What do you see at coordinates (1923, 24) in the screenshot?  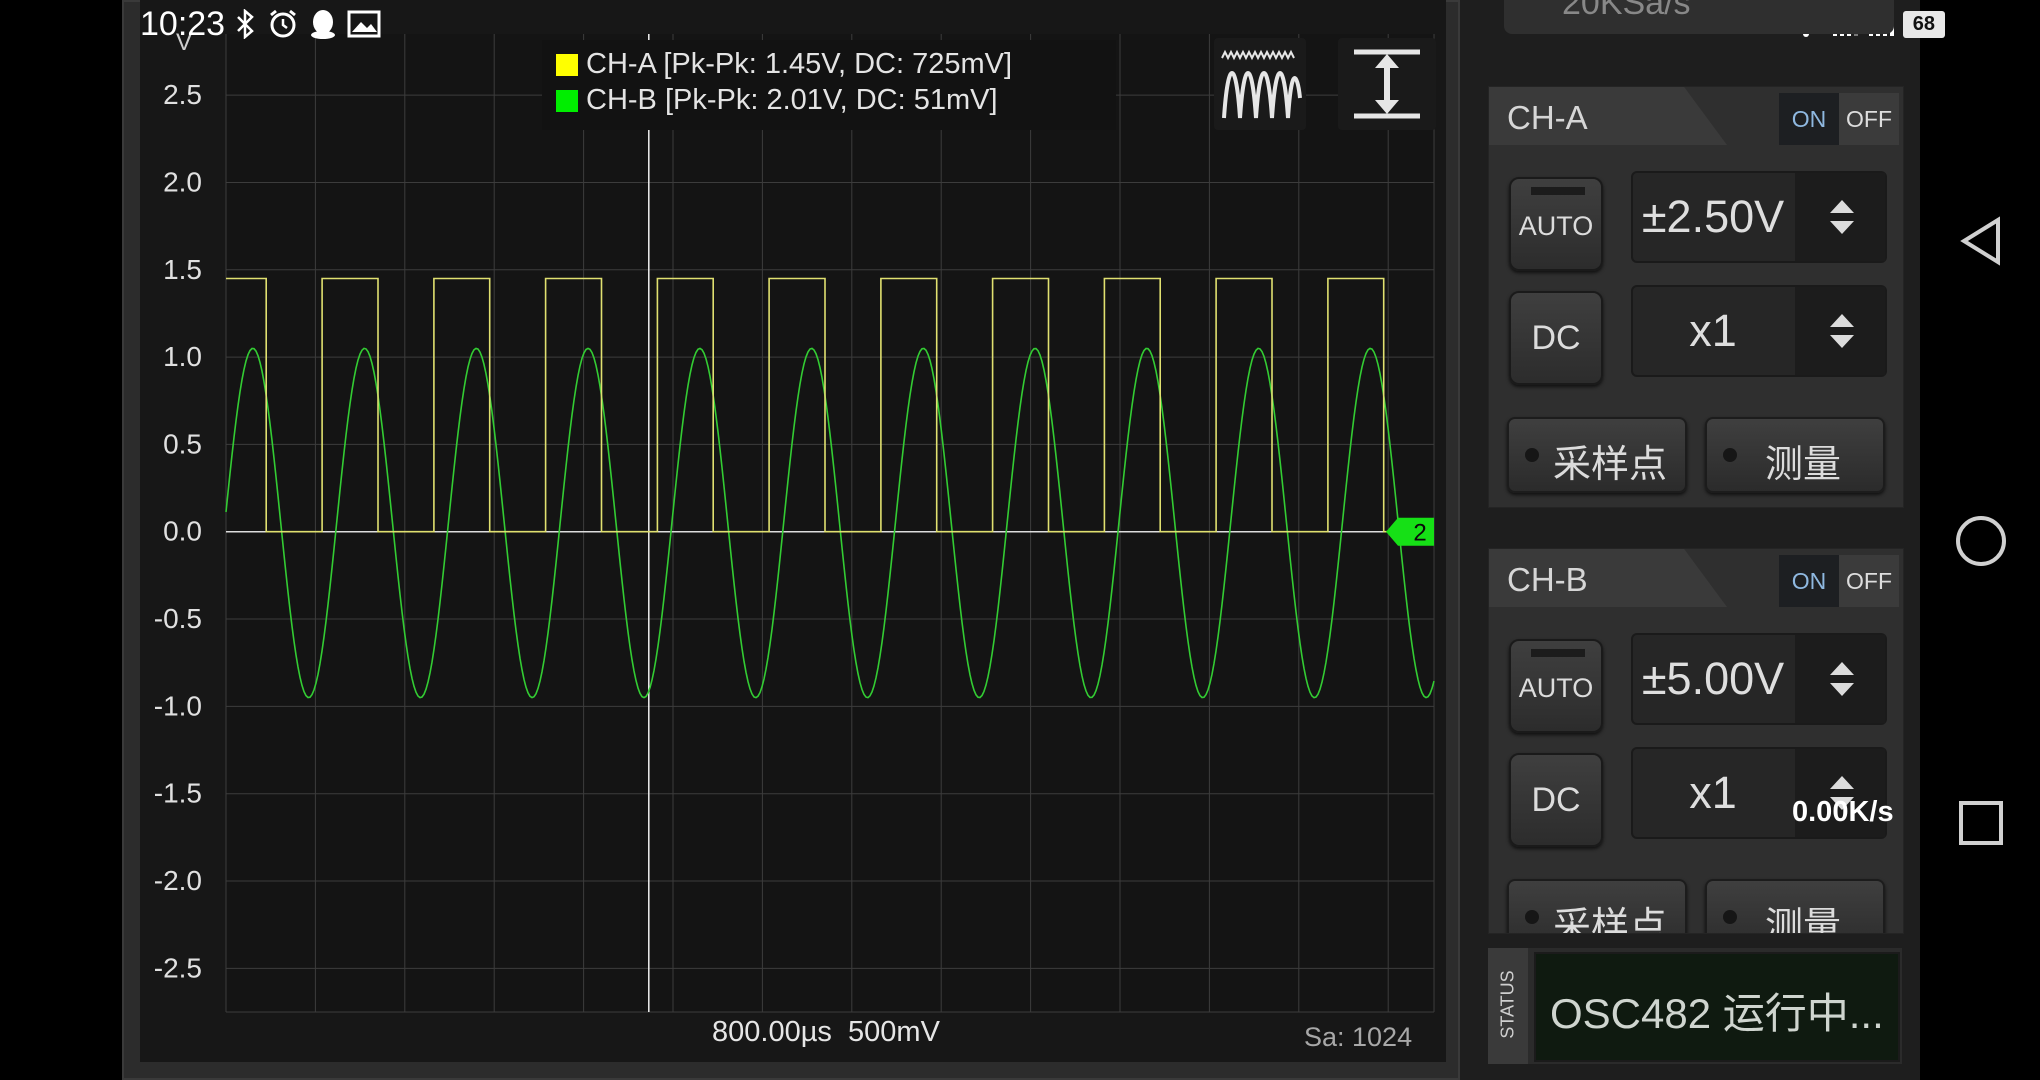 I see `battery-indicator: 68` at bounding box center [1923, 24].